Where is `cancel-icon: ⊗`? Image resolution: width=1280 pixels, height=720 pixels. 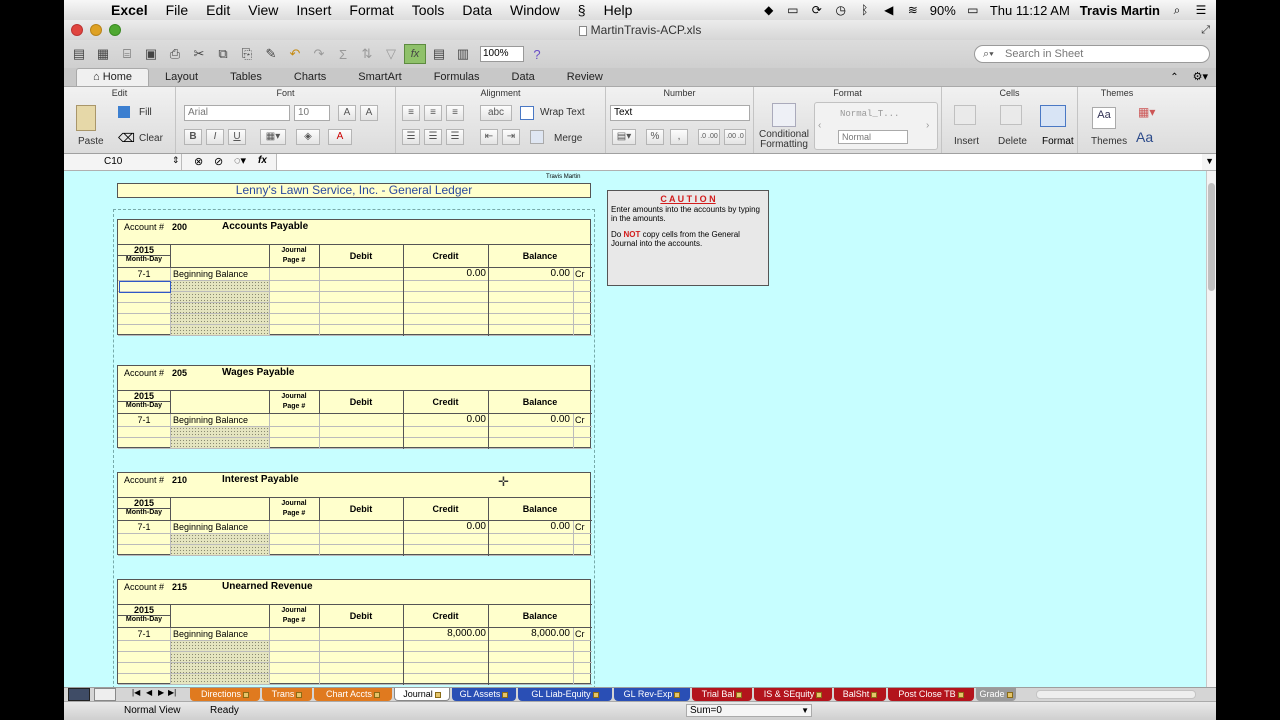 cancel-icon: ⊗ is located at coordinates (198, 161).